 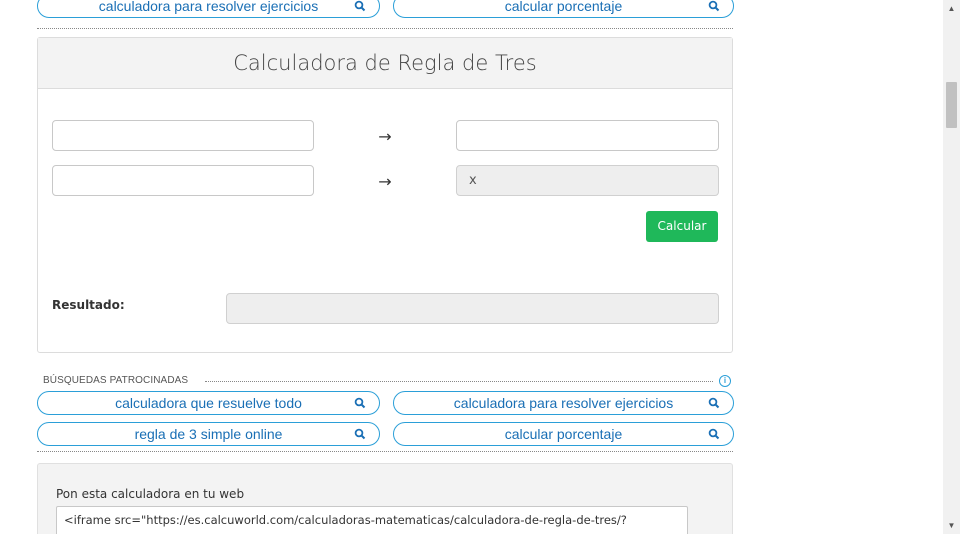 I want to click on calculator-title: Calculadora de Regla de Tres, so click(x=385, y=63).